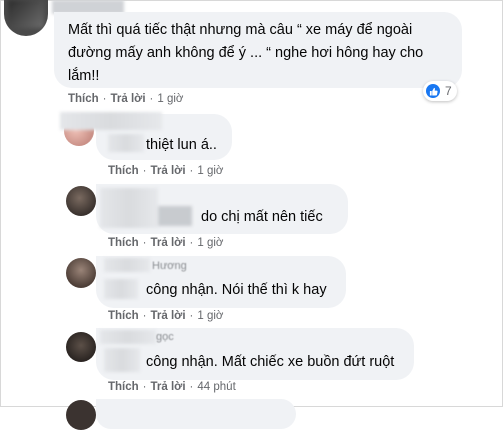 The image size is (503, 430). What do you see at coordinates (270, 362) in the screenshot?
I see `comment-text: công nhận. Mất chiếc xe buồn đứt ruột` at bounding box center [270, 362].